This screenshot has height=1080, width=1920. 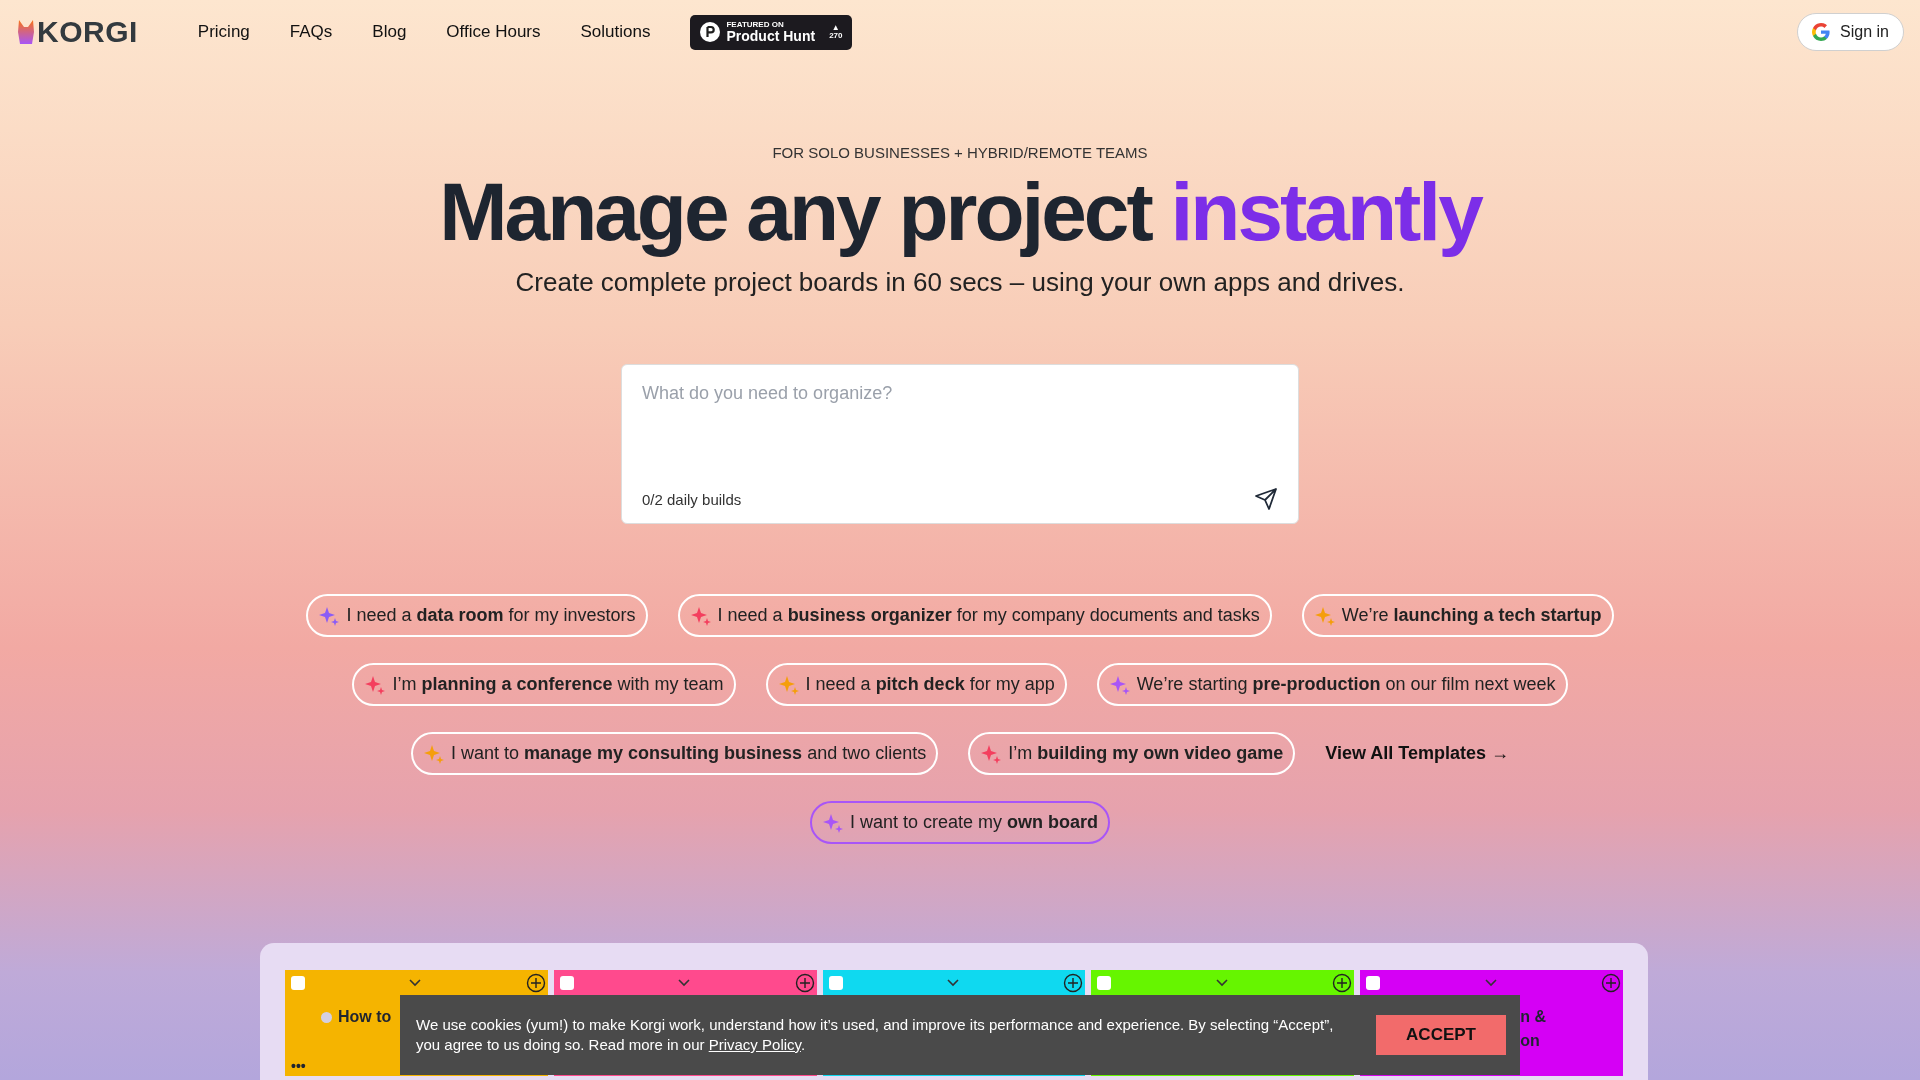 I want to click on daily-builds-counter: 0/2 daily builds, so click(x=692, y=499).